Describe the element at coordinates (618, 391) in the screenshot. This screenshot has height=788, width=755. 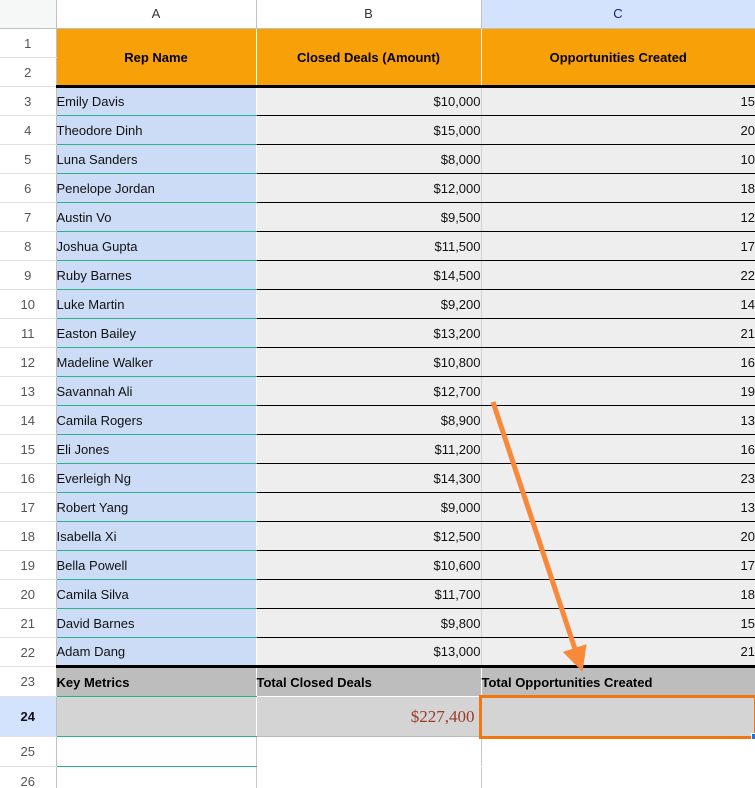
I see `cell-opportunities: 19` at that location.